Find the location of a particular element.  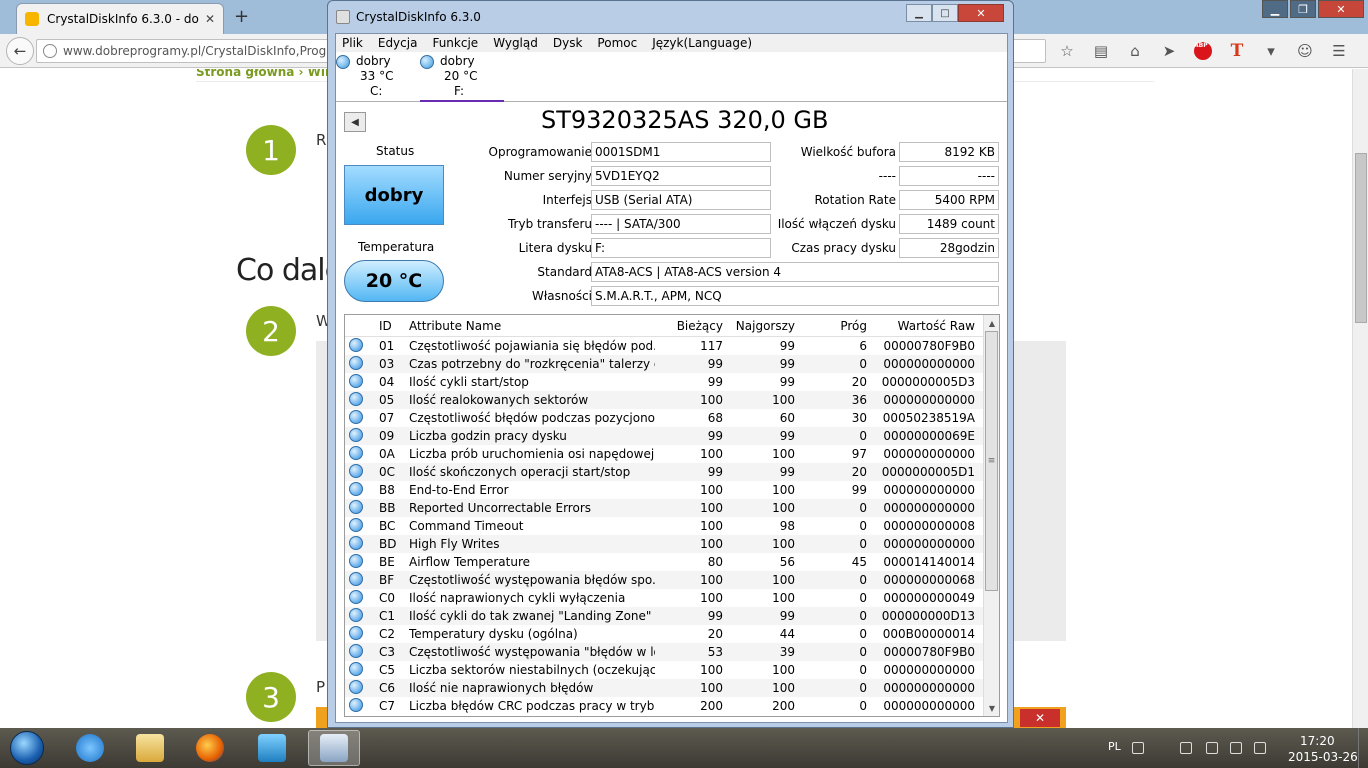

attribute-id: 07 is located at coordinates (387, 418).